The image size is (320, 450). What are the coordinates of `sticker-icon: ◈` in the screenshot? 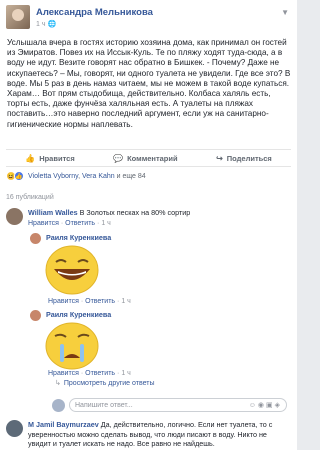 It's located at (278, 405).